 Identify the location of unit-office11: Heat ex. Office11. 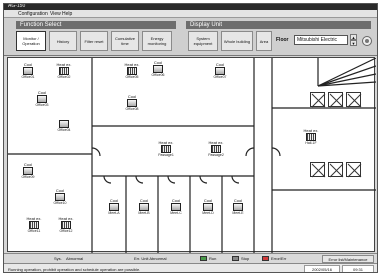
(34, 227).